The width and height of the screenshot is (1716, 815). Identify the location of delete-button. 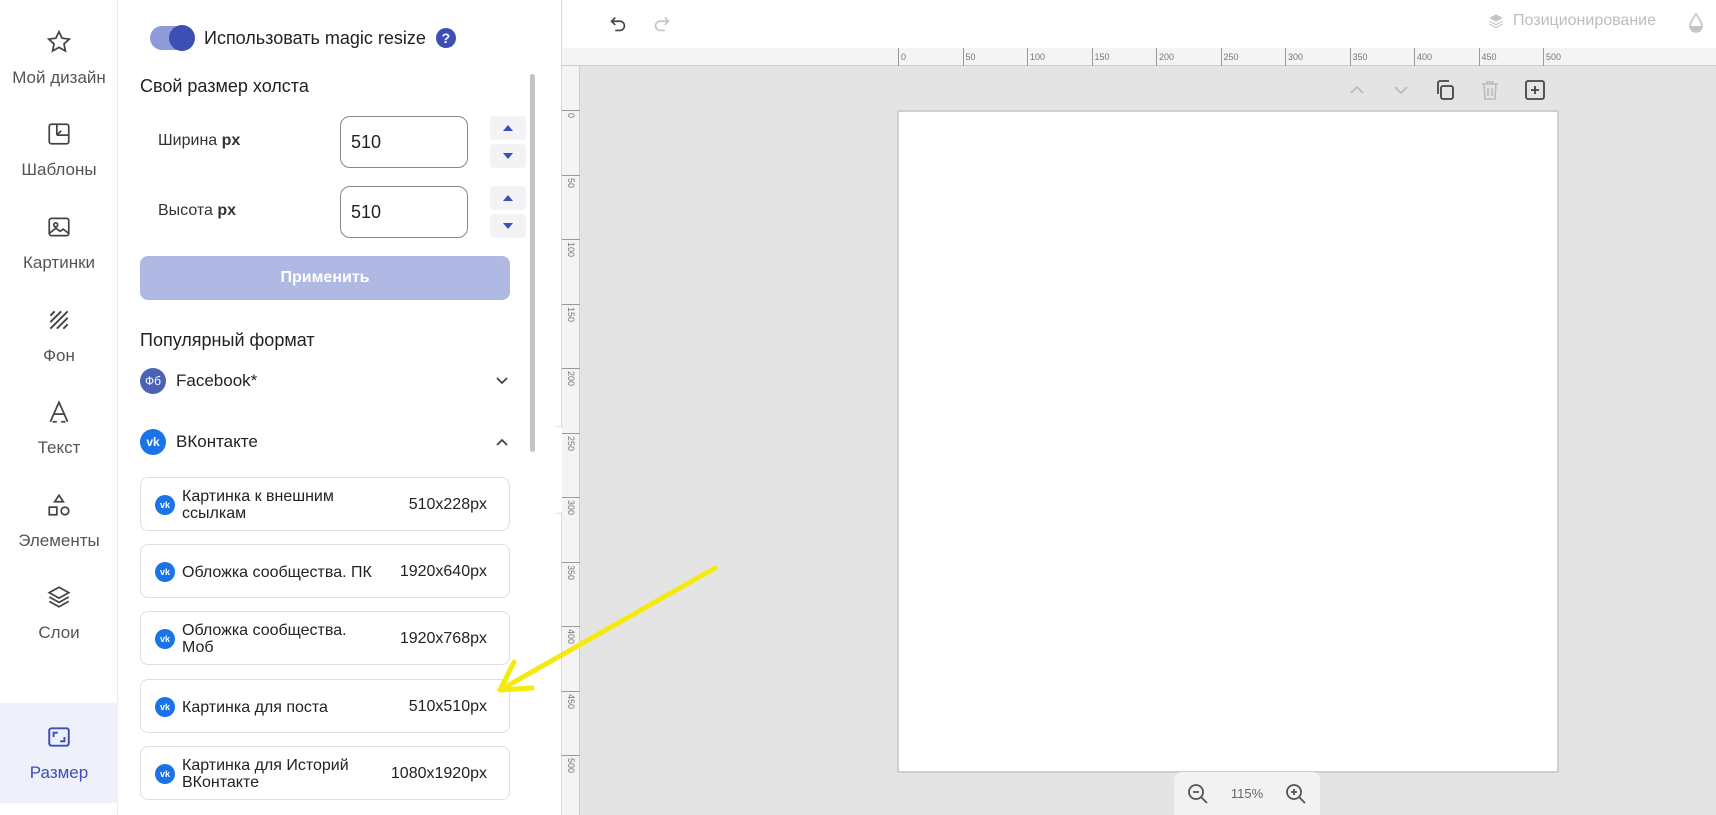
(1490, 90).